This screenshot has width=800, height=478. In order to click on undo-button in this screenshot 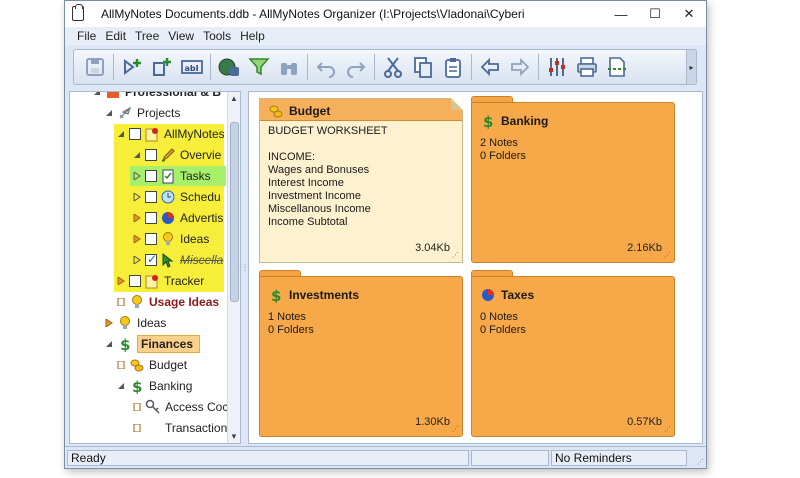, I will do `click(326, 67)`.